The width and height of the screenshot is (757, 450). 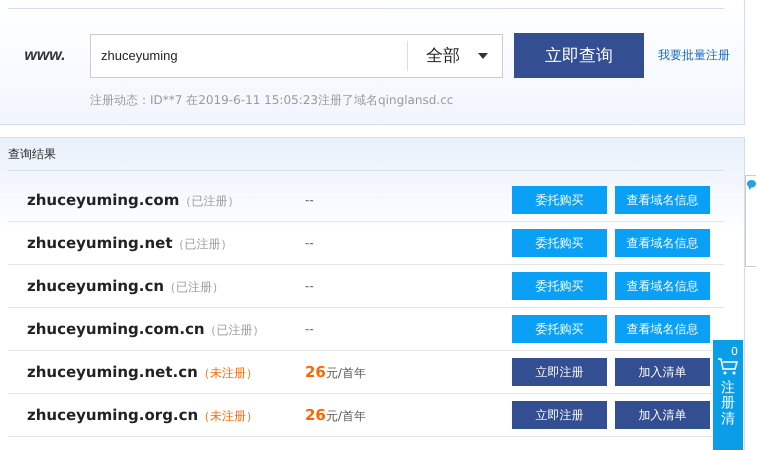 I want to click on results-title: 查询结果, so click(x=32, y=154).